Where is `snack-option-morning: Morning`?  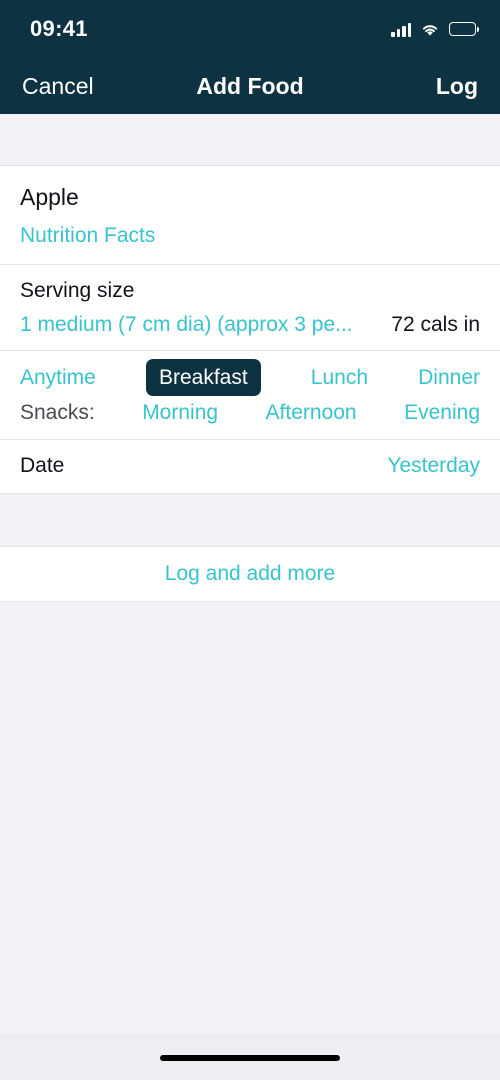
snack-option-morning: Morning is located at coordinates (180, 412).